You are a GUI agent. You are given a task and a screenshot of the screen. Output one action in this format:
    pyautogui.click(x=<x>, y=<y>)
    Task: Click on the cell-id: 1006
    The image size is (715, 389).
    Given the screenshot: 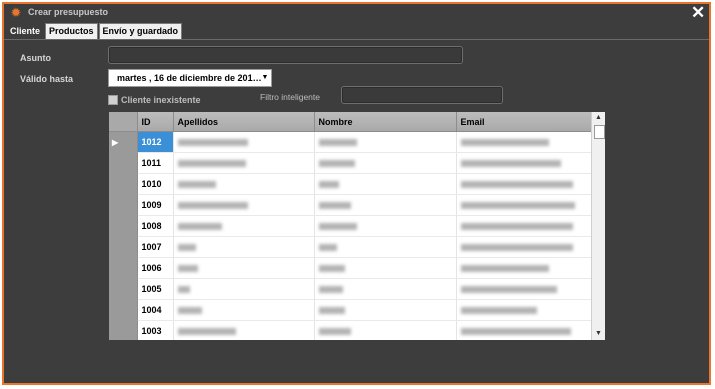 What is the action you would take?
    pyautogui.click(x=155, y=268)
    